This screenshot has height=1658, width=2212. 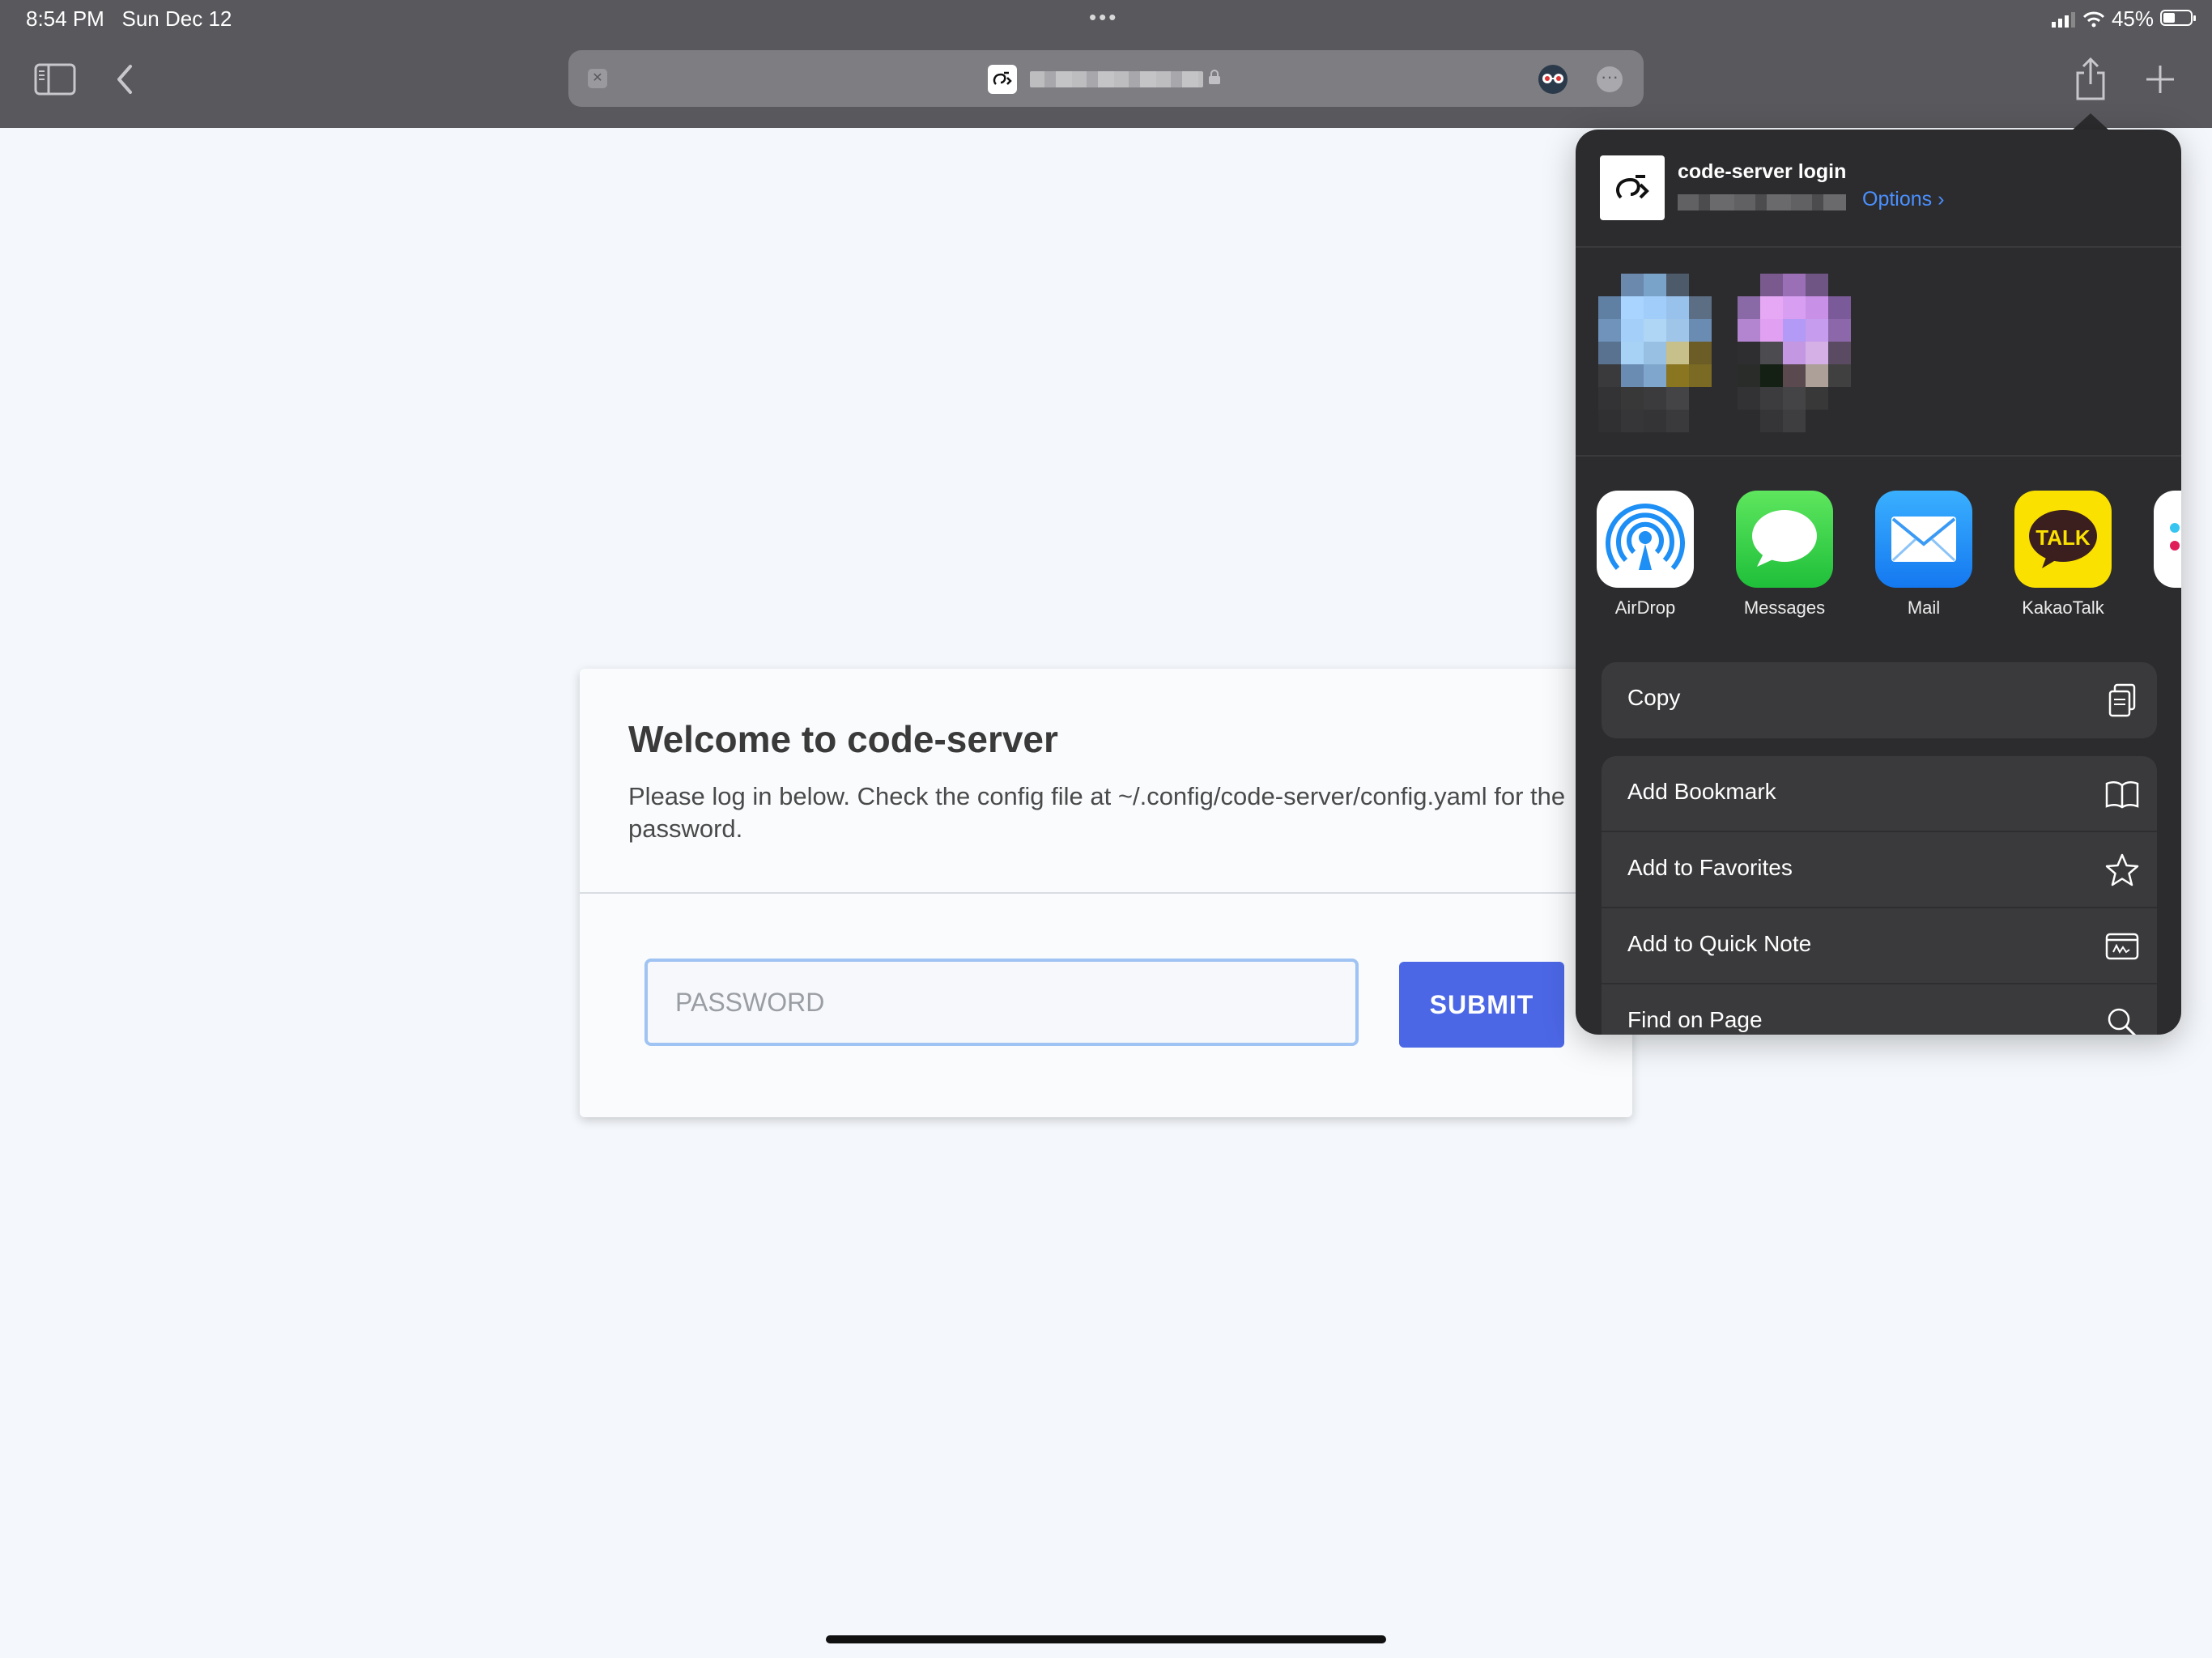 I want to click on share-header: code-server login Options ›, so click(x=1879, y=189).